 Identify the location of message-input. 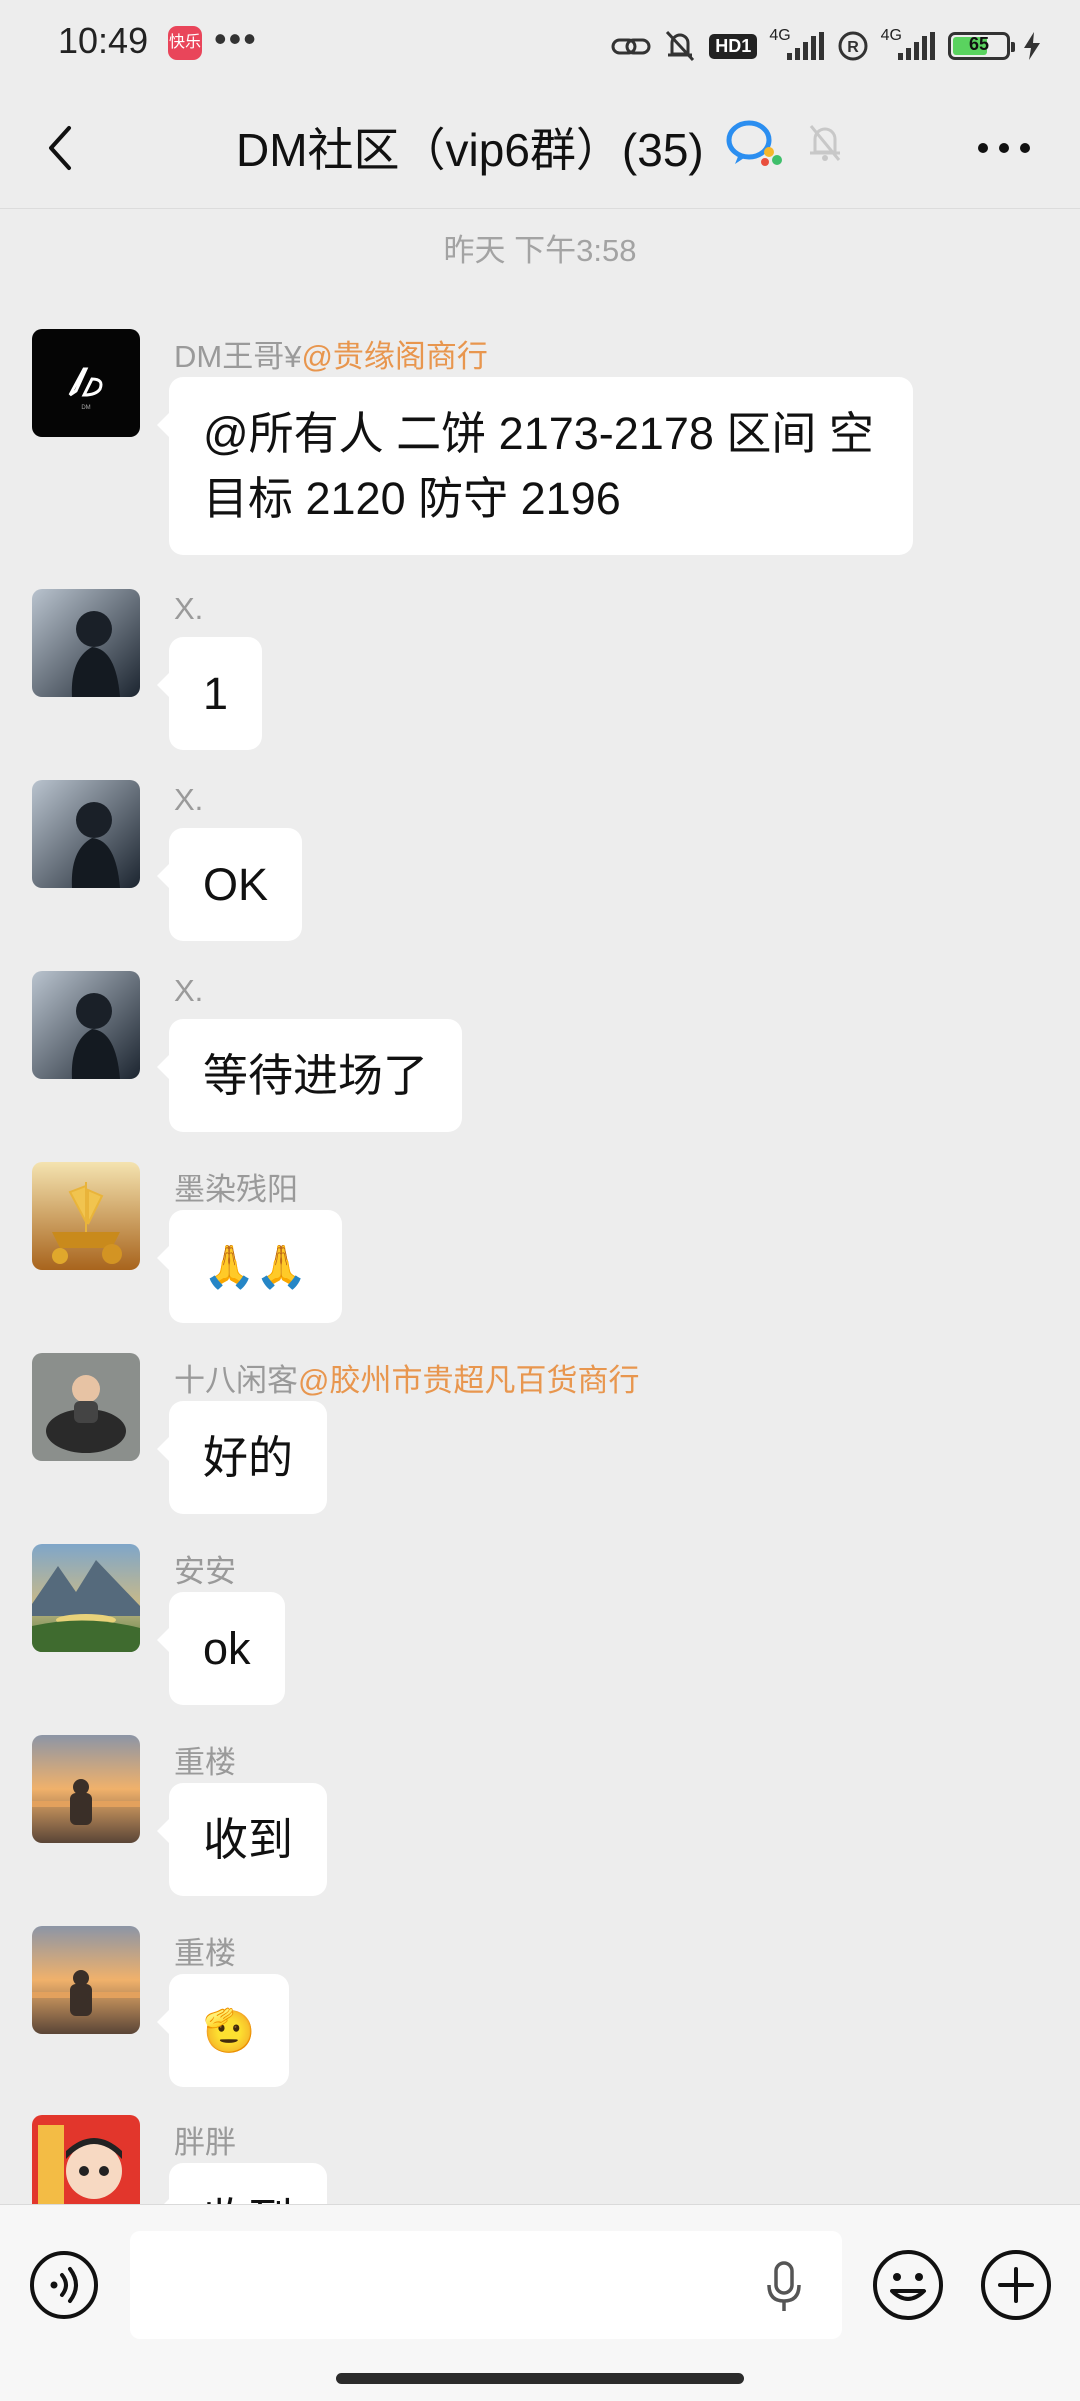
(486, 2285).